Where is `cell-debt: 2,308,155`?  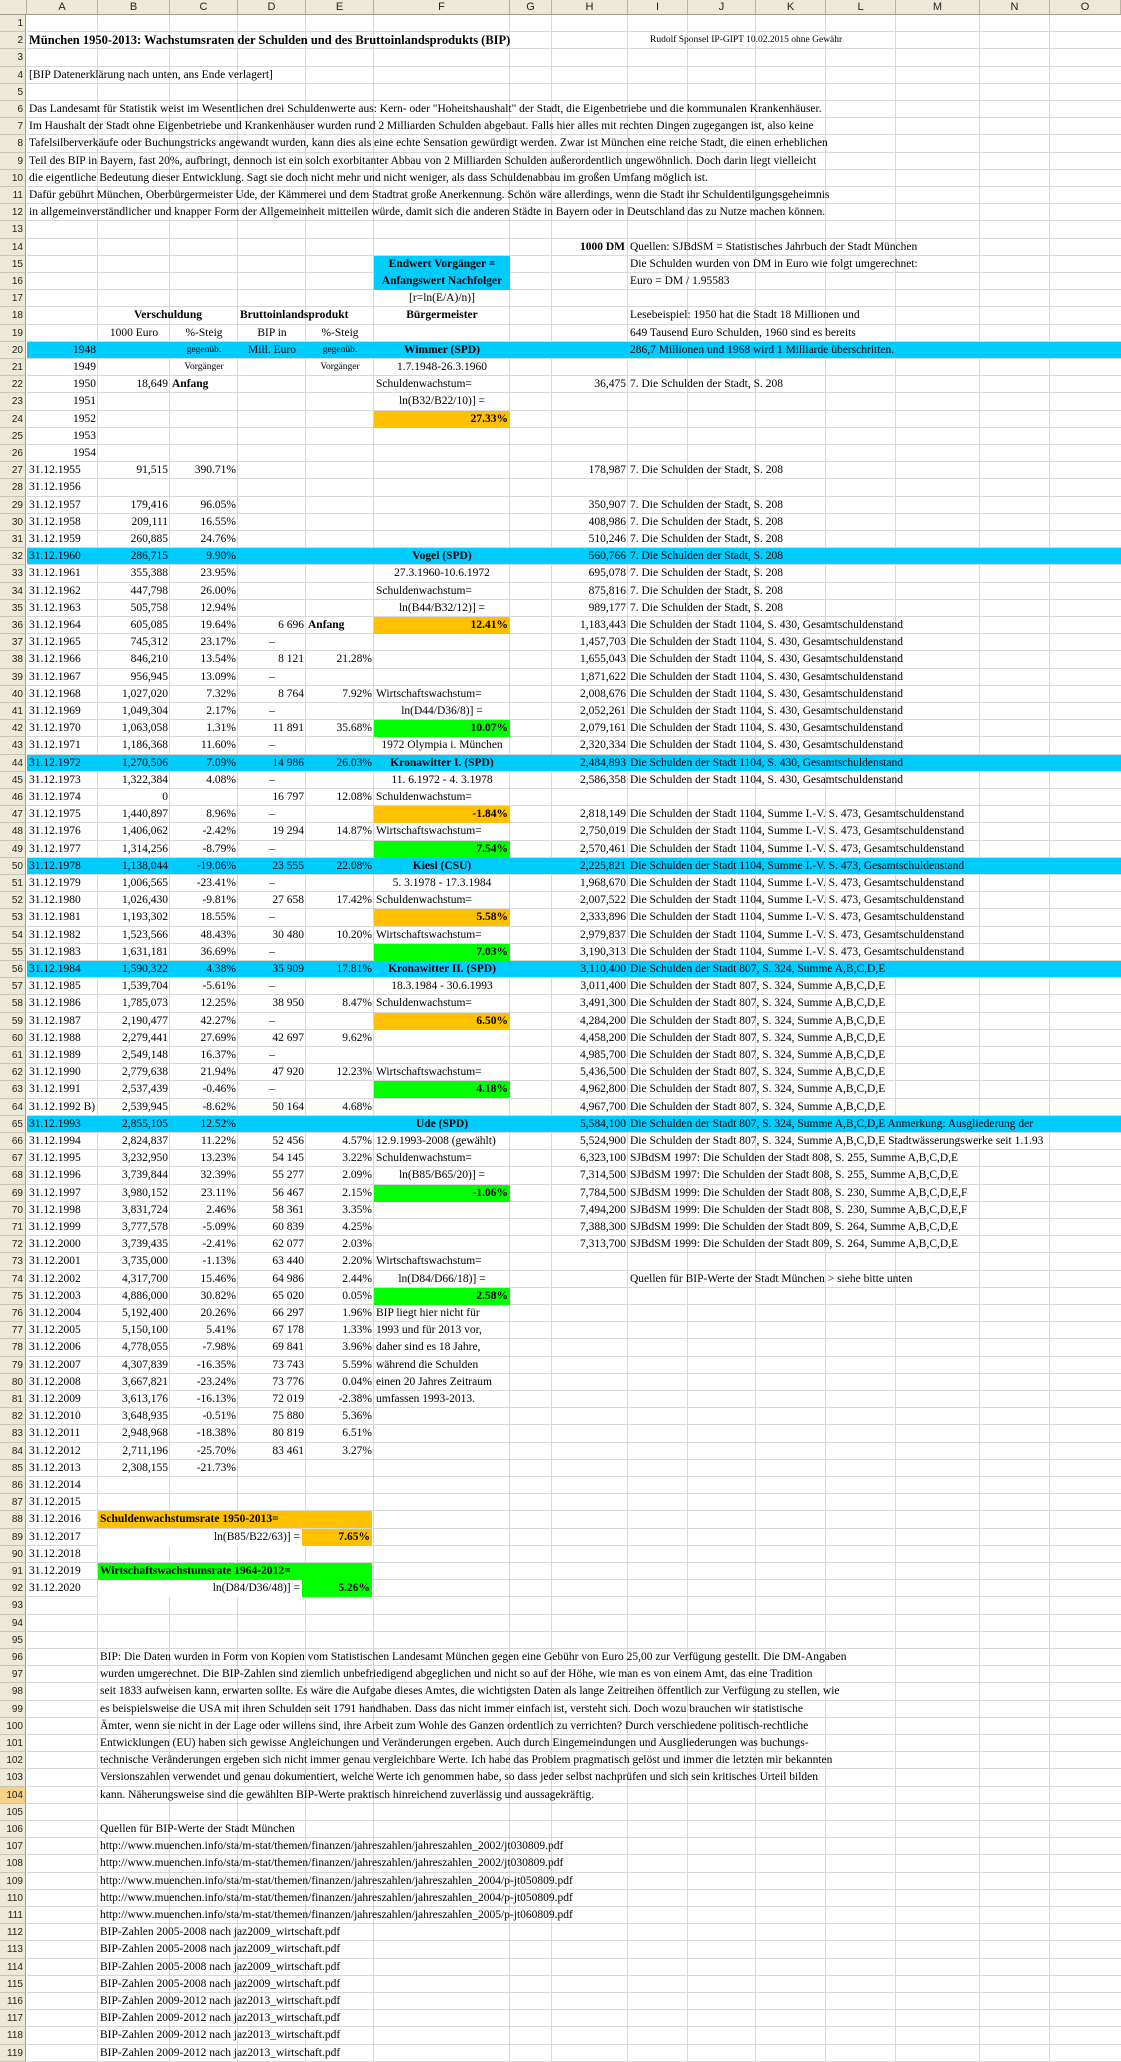
cell-debt: 2,308,155 is located at coordinates (134, 1468).